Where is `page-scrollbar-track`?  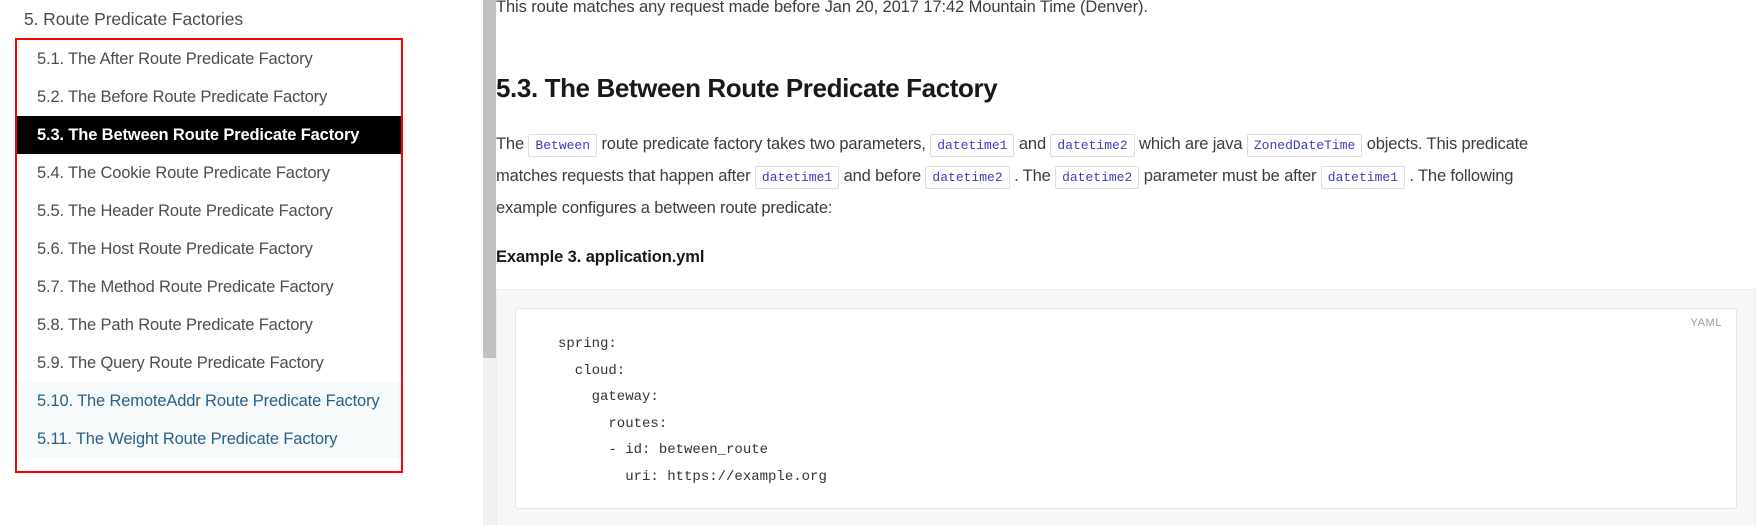
page-scrollbar-track is located at coordinates (489, 262).